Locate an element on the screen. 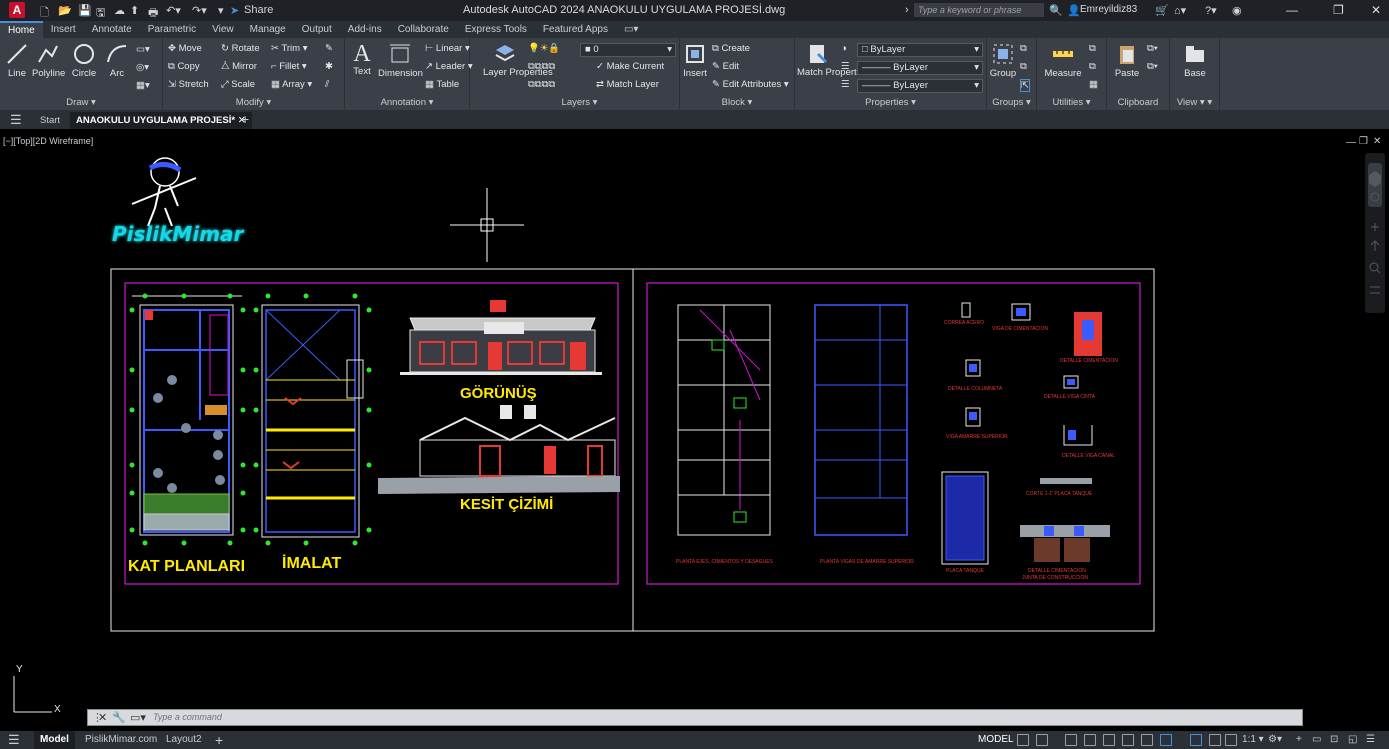 This screenshot has height=749, width=1389. label-det-viga-canal: DETALLE VIGA CANAL is located at coordinates (1088, 456).